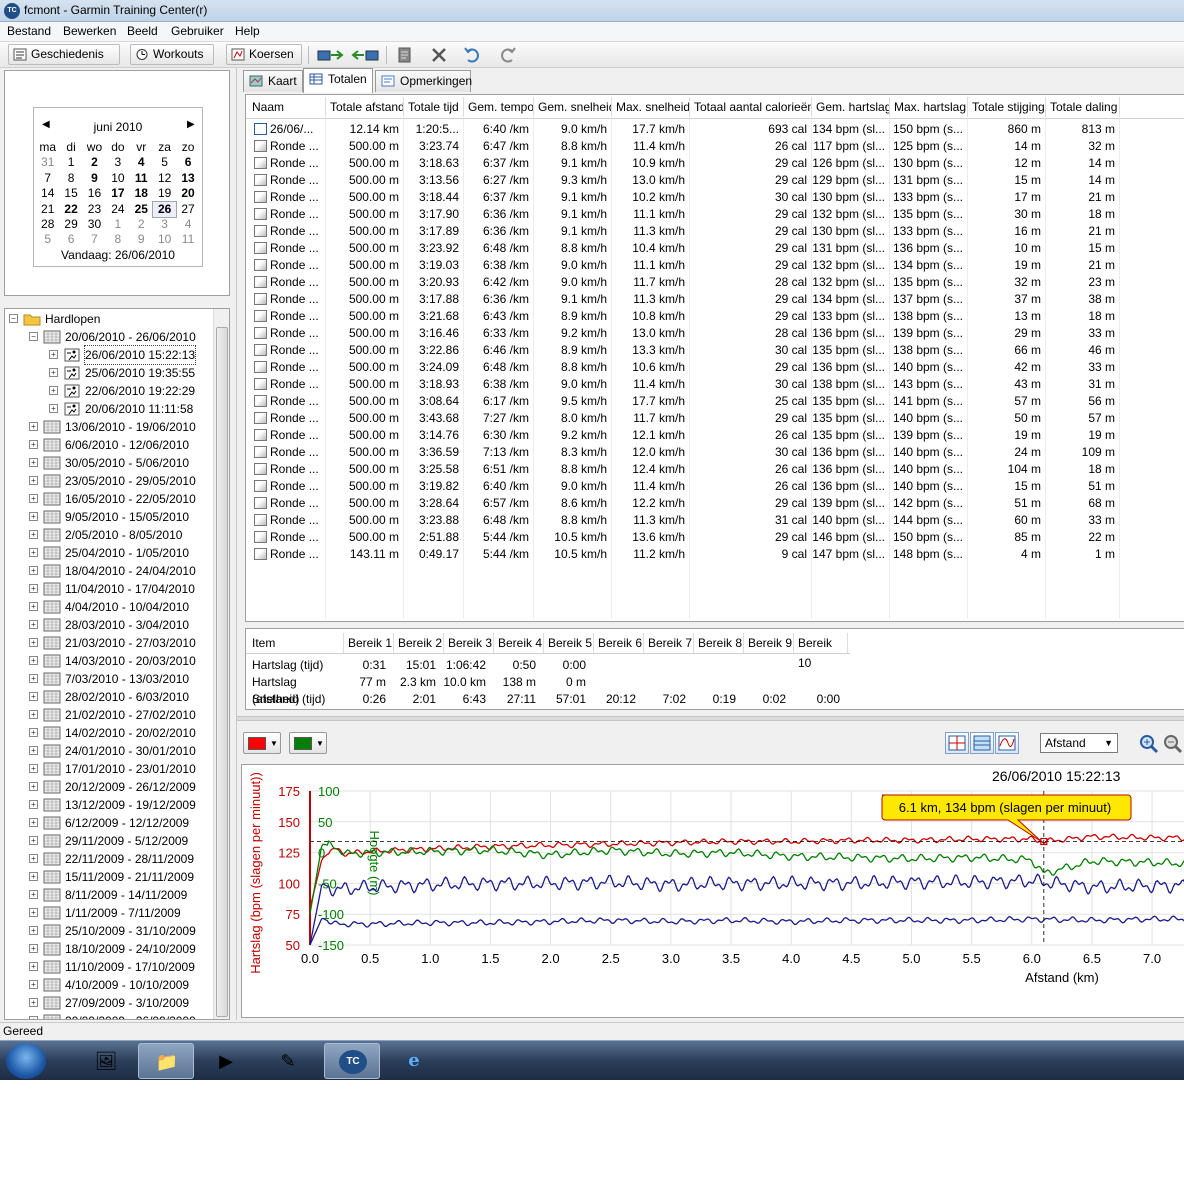  Describe the element at coordinates (29, 31) in the screenshot. I see `menu-bestand: Bestand` at that location.